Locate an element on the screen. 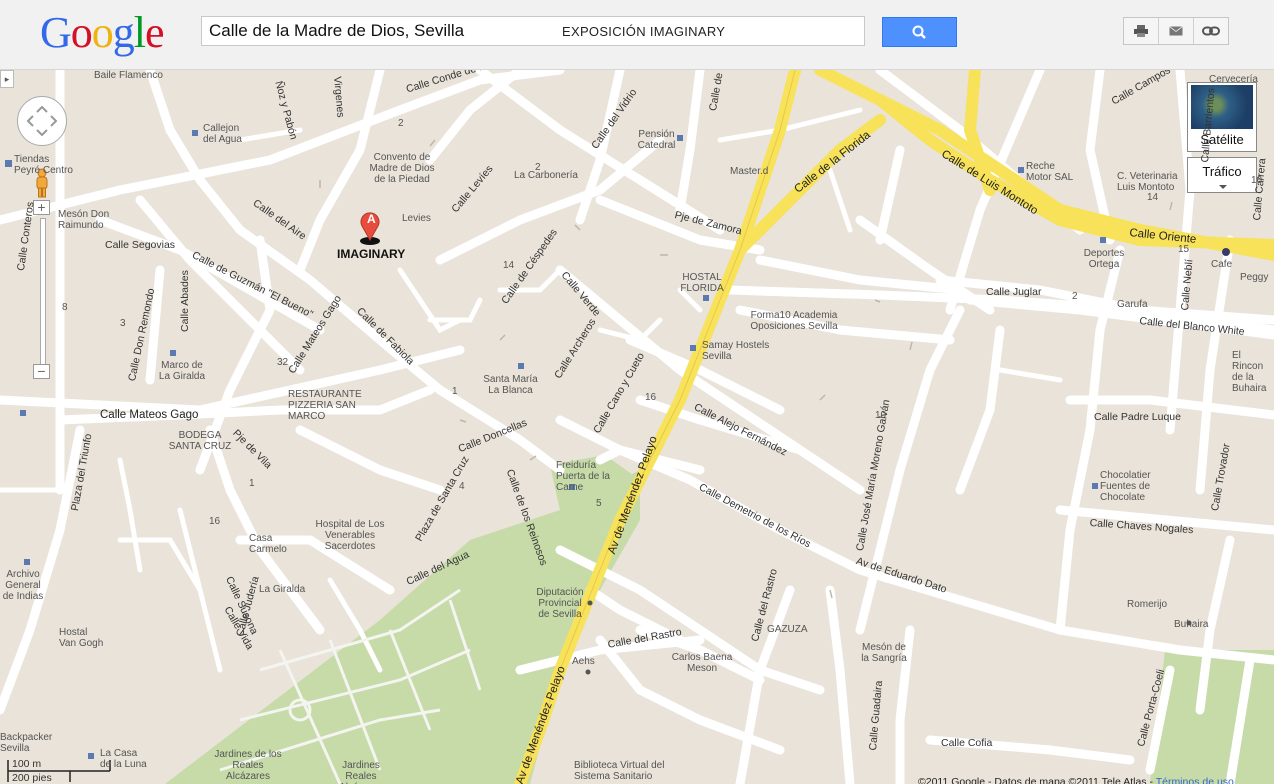  street-number: 32 is located at coordinates (283, 362).